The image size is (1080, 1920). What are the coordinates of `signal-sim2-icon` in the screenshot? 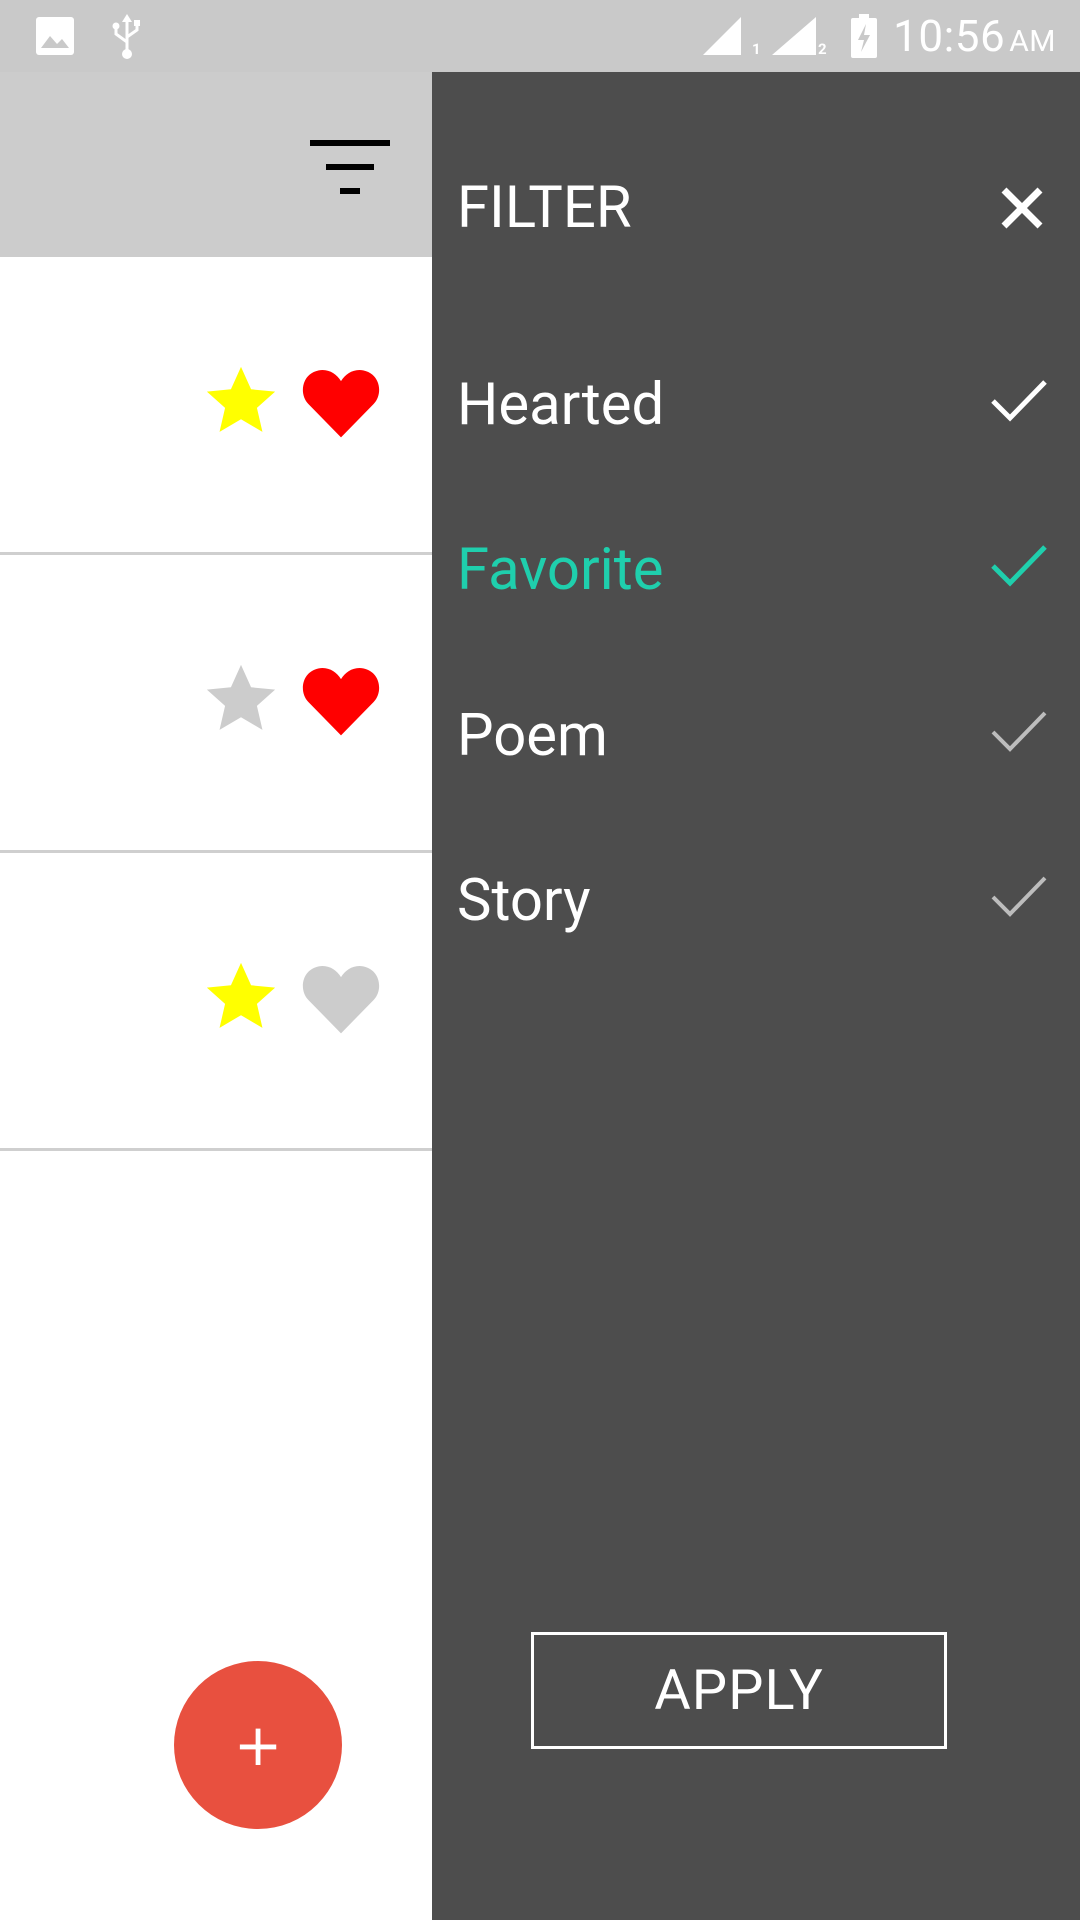 It's located at (794, 36).